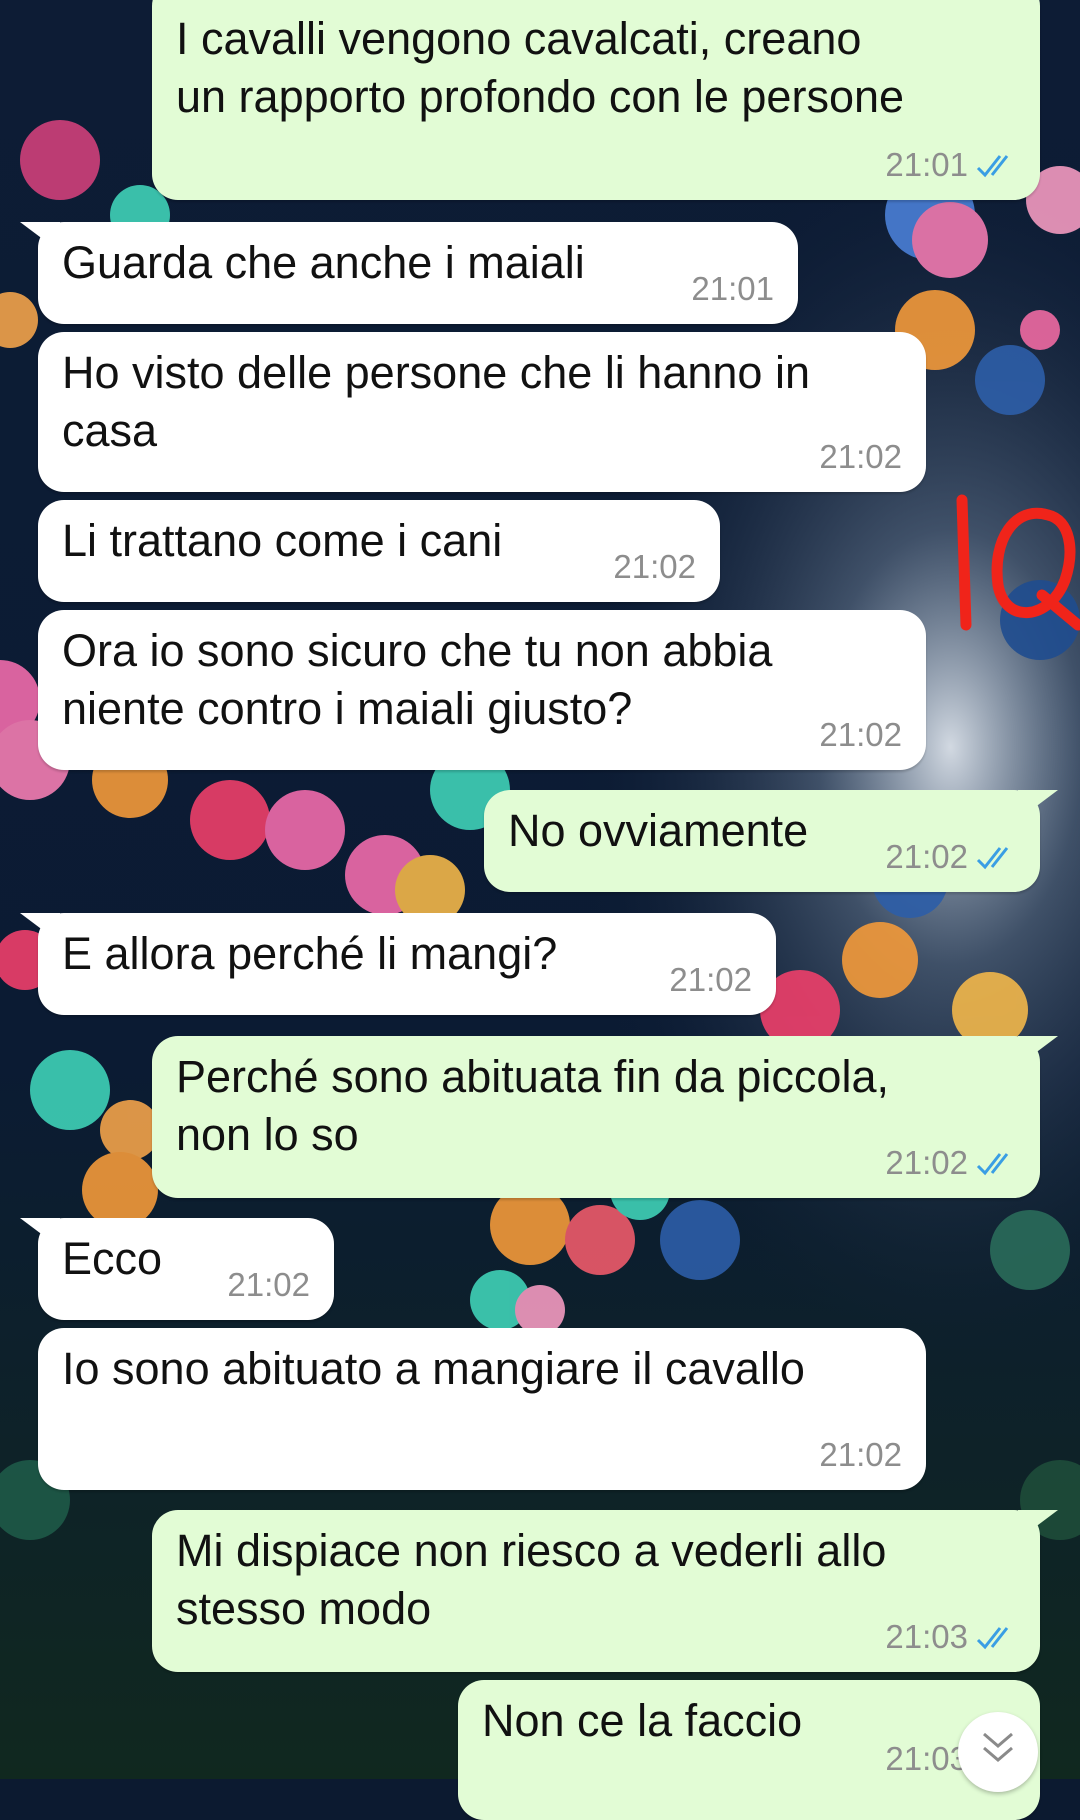  What do you see at coordinates (642, 1720) in the screenshot?
I see `message-text: Non ce la faccio` at bounding box center [642, 1720].